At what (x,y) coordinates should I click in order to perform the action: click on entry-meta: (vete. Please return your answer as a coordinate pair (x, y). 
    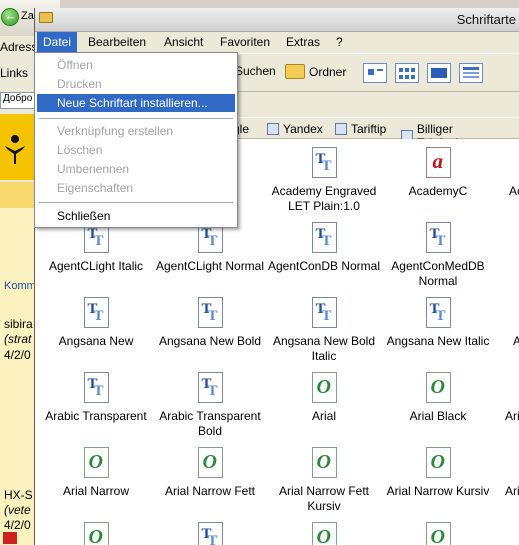
    Looking at the image, I should click on (17, 510).